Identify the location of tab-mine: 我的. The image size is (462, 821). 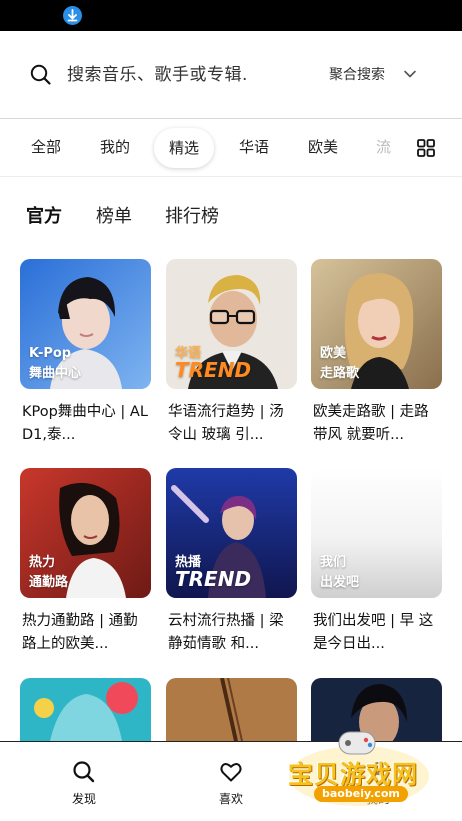
(115, 148).